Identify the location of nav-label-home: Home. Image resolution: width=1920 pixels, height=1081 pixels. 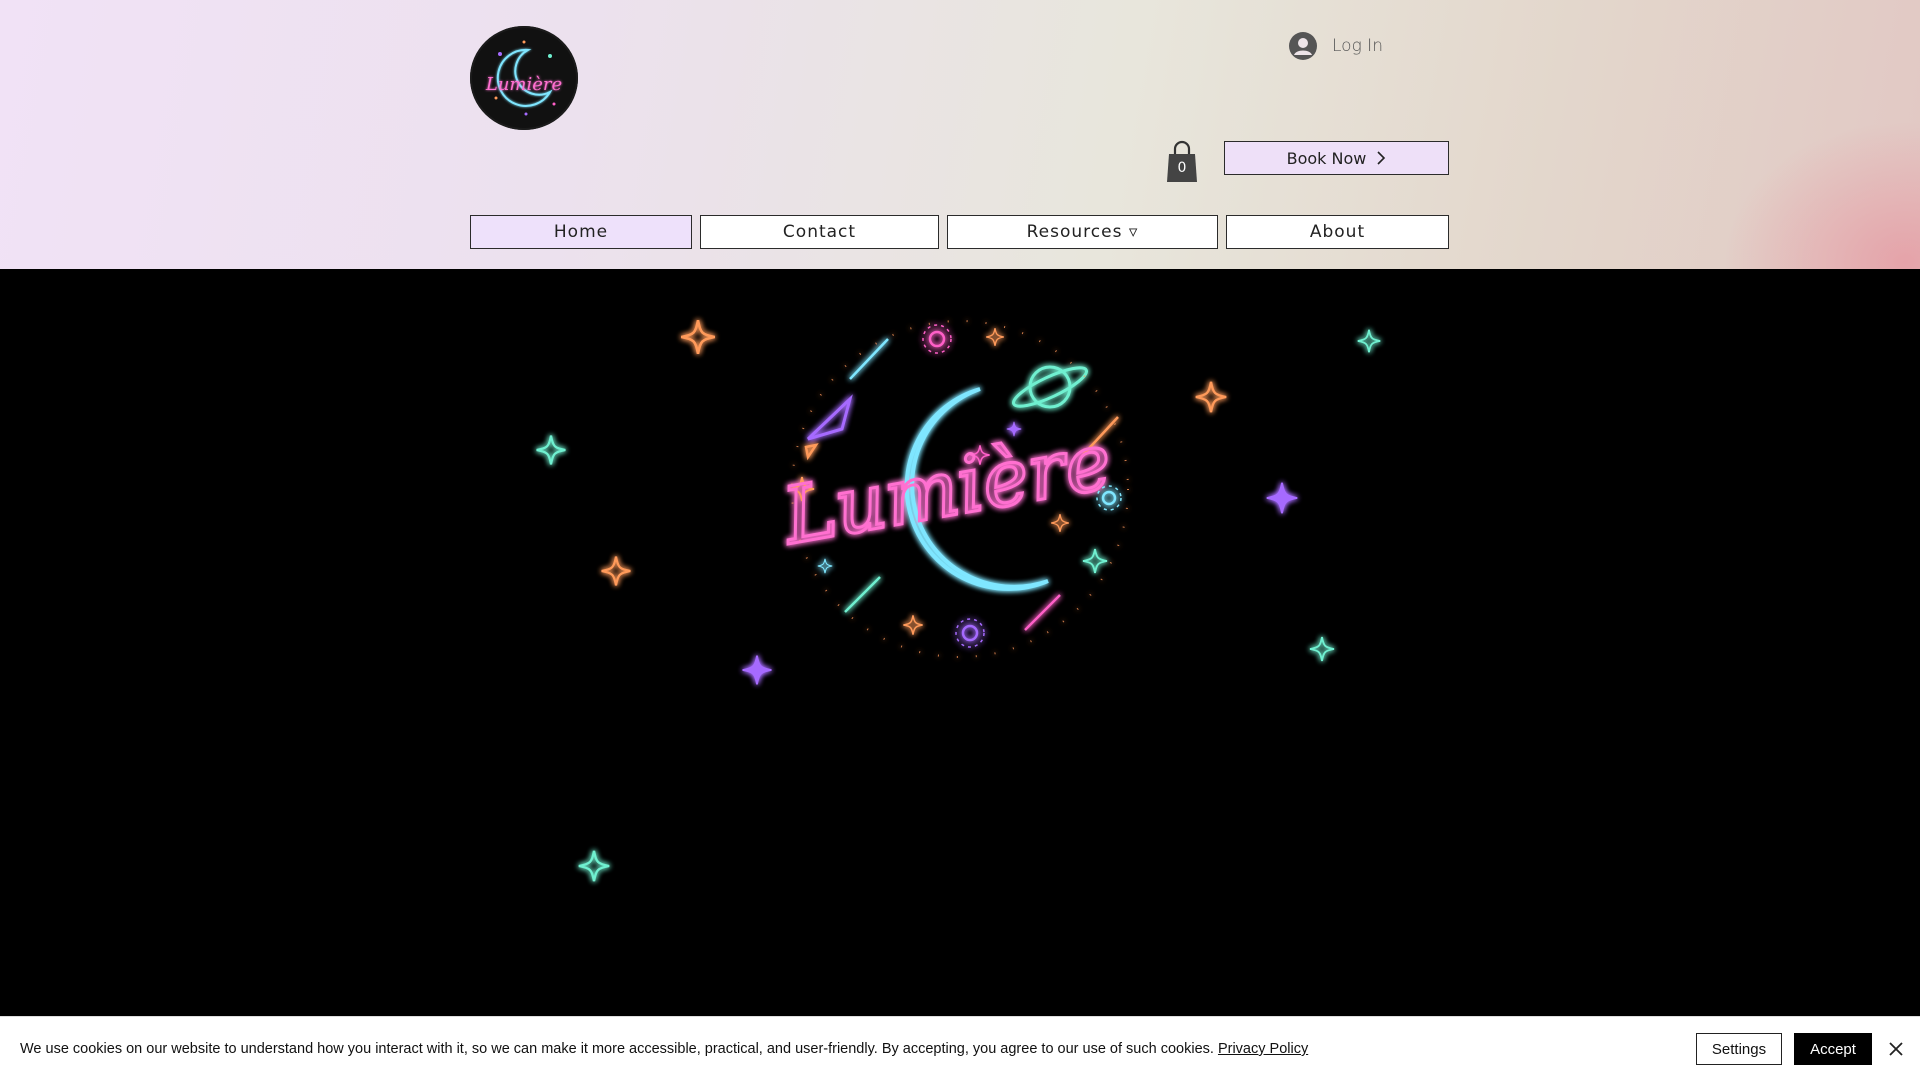
(581, 232).